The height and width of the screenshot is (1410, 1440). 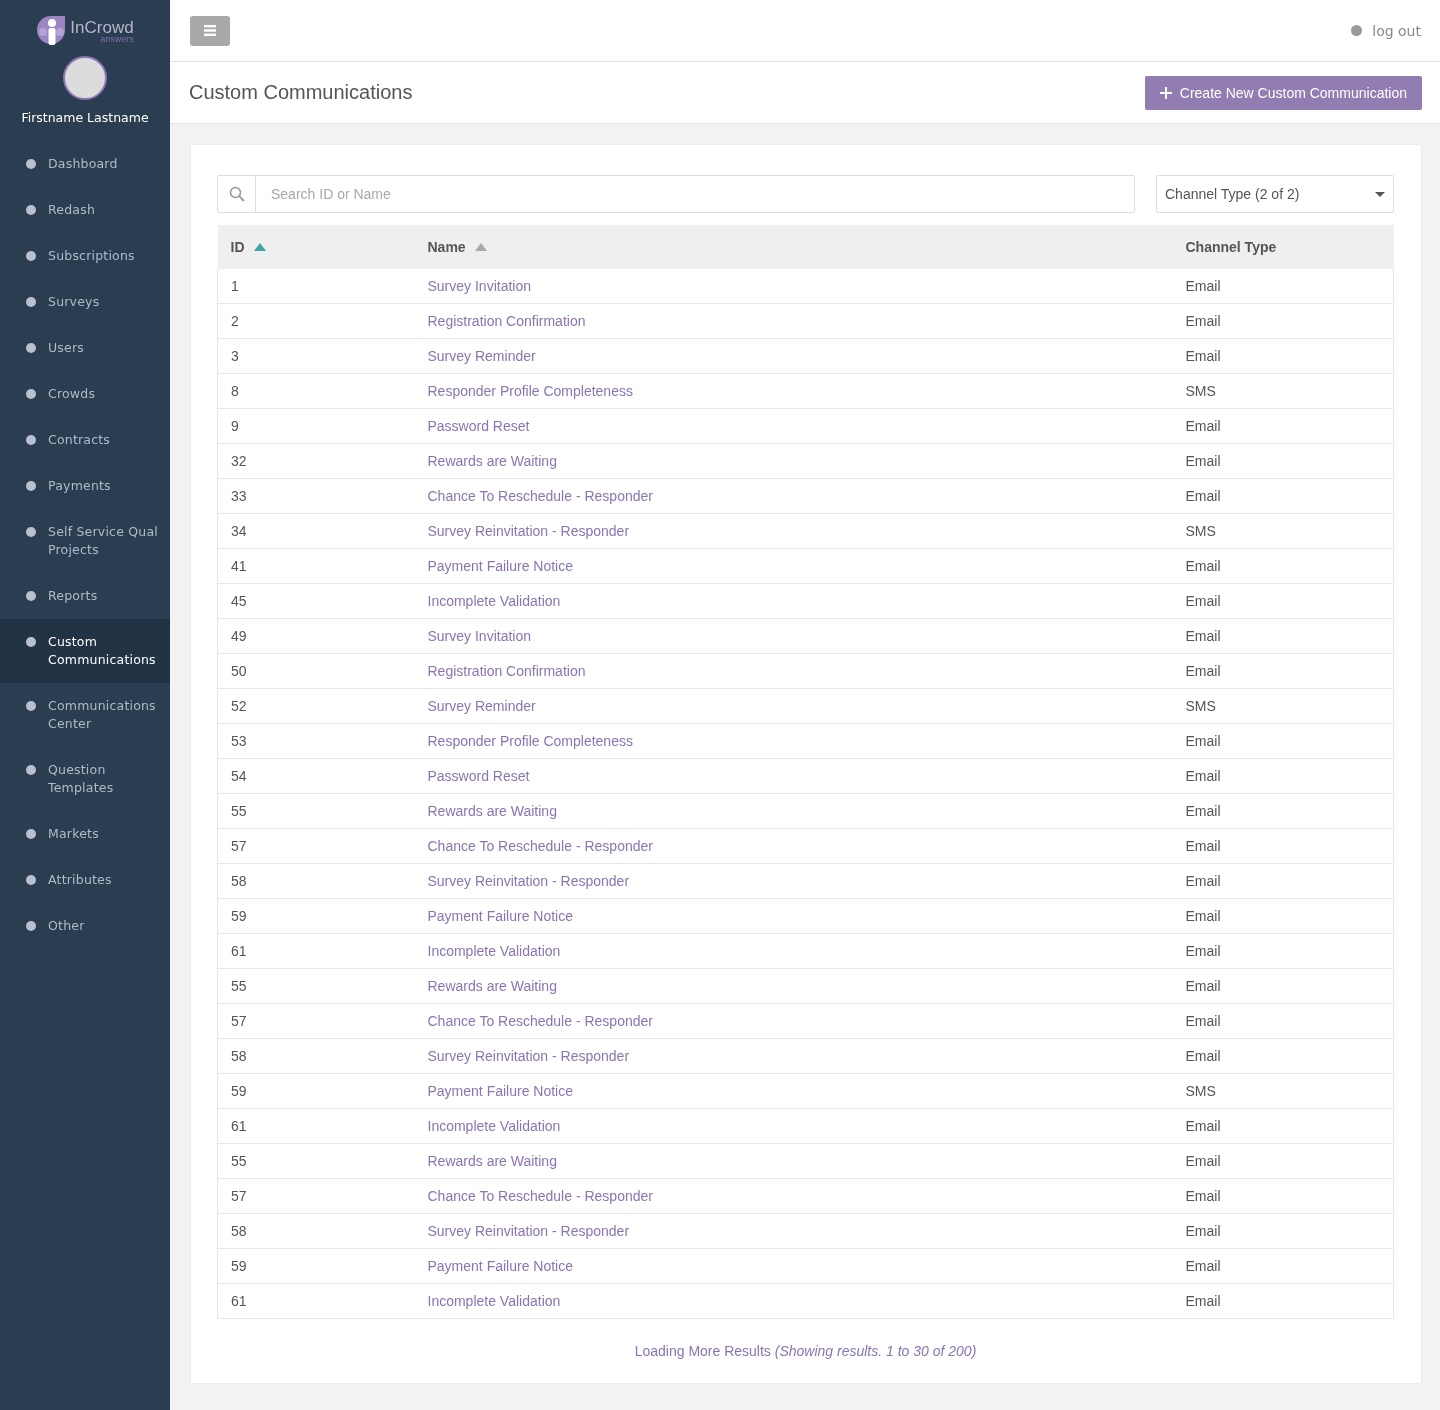 I want to click on column-header: Name, so click(x=793, y=247).